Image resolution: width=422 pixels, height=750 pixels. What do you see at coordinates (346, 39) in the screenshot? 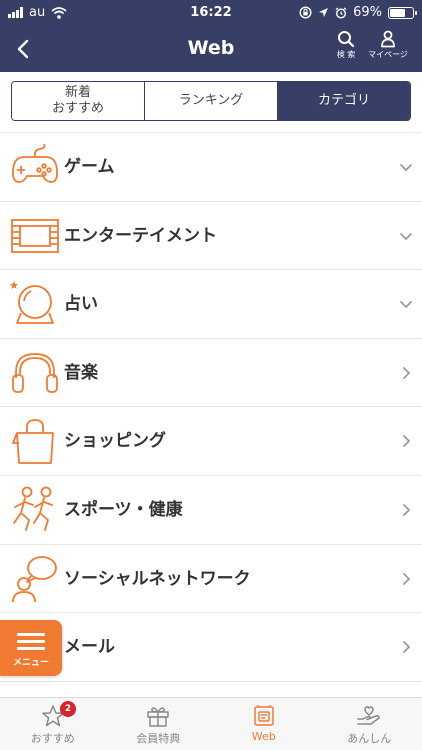
I see `search-icon` at bounding box center [346, 39].